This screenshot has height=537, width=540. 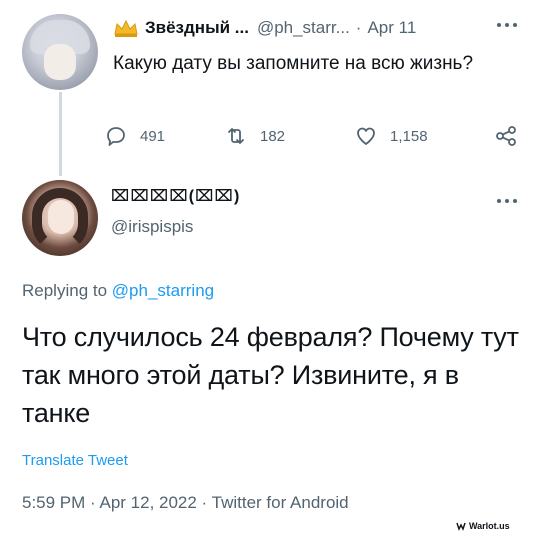 I want to click on crown-icon, so click(x=126, y=28).